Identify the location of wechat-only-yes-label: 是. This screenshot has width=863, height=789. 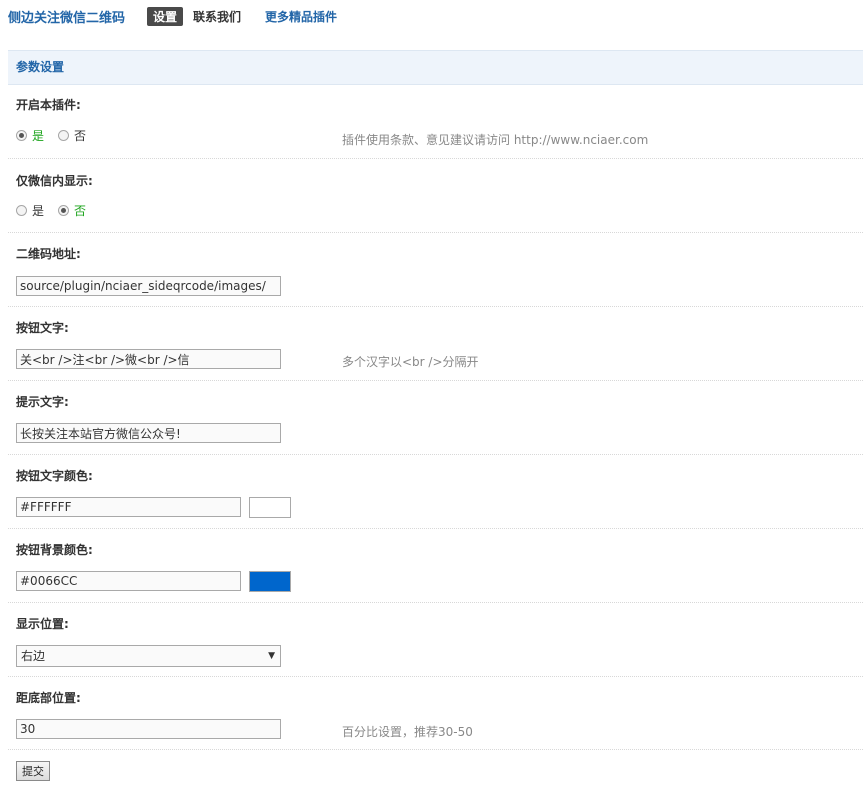
(38, 210).